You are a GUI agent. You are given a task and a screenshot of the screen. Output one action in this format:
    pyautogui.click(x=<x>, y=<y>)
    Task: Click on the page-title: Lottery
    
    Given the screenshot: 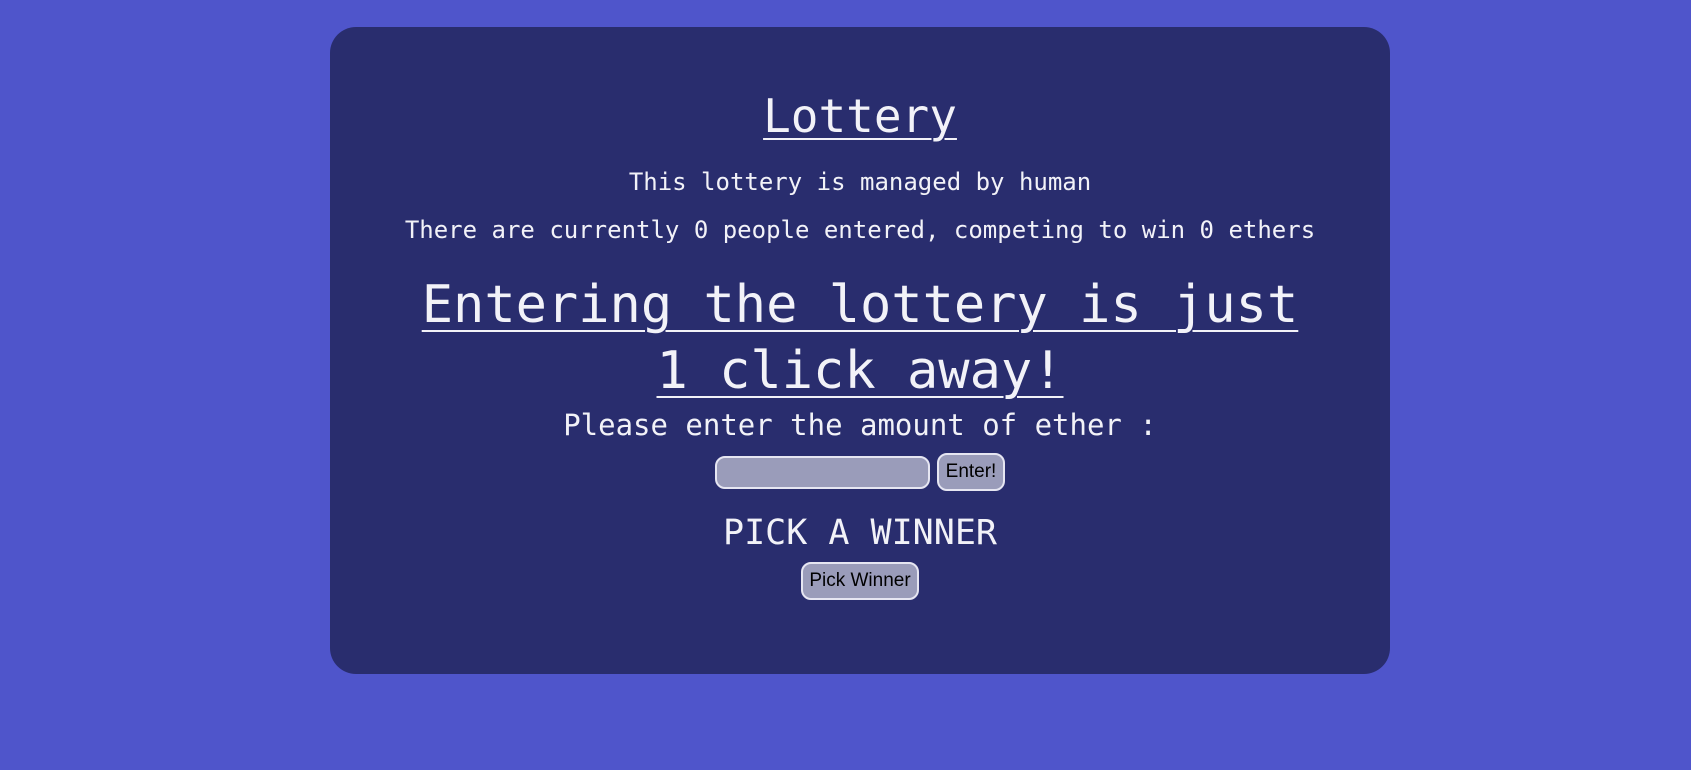 What is the action you would take?
    pyautogui.click(x=860, y=116)
    